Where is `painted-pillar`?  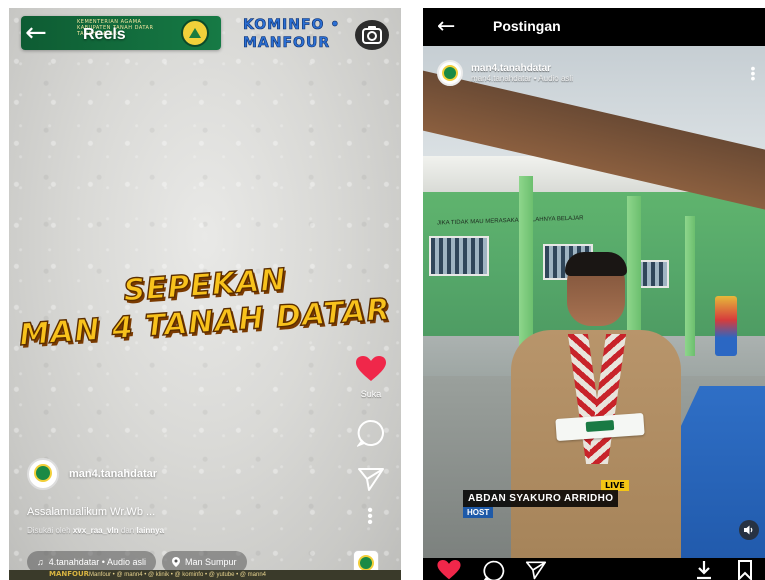
painted-pillar is located at coordinates (726, 326).